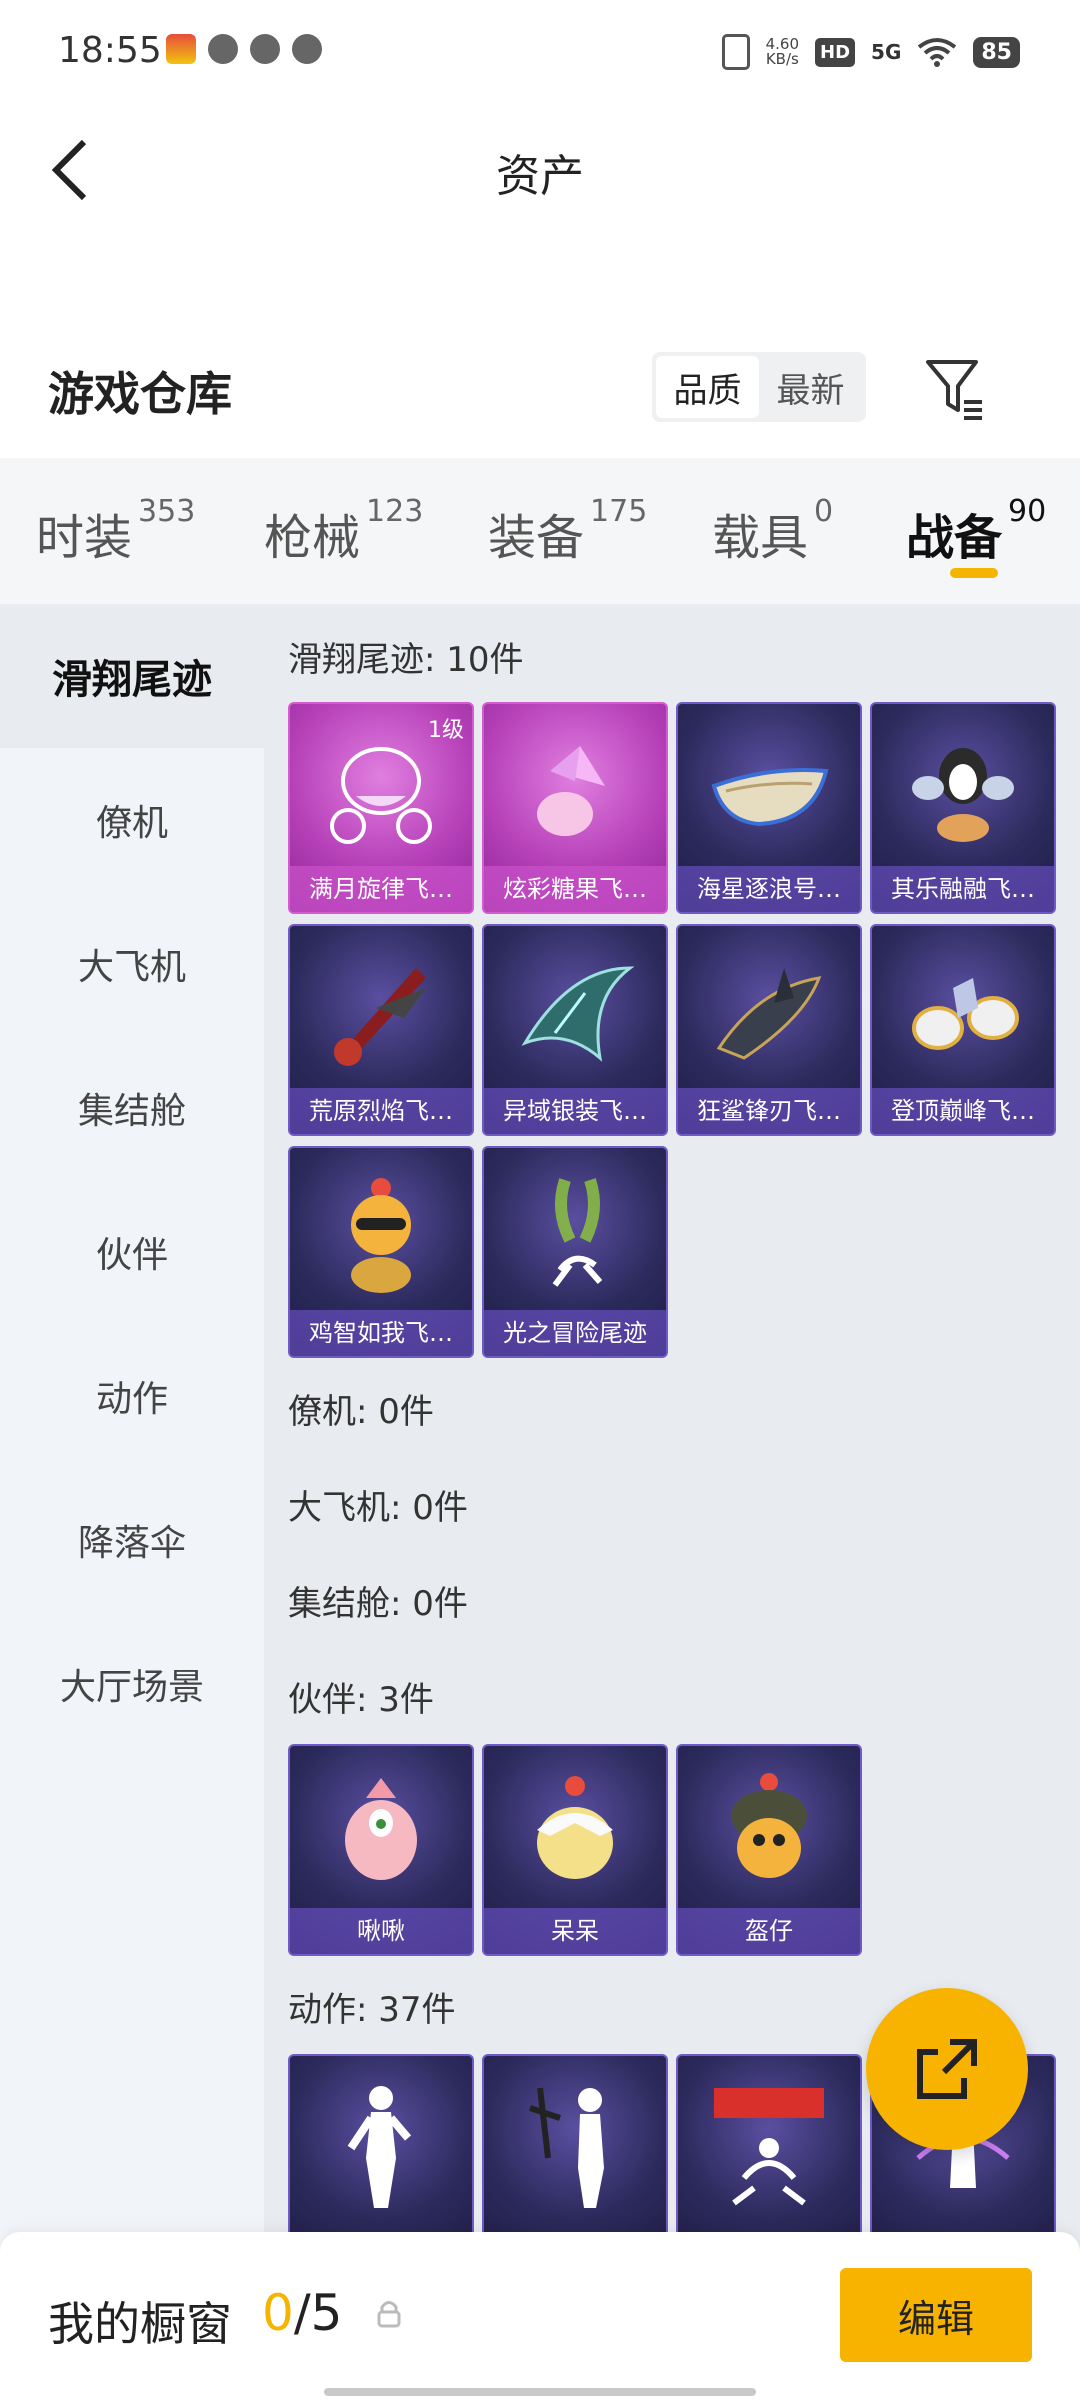  What do you see at coordinates (769, 1931) in the screenshot?
I see `item-name: 盔仔` at bounding box center [769, 1931].